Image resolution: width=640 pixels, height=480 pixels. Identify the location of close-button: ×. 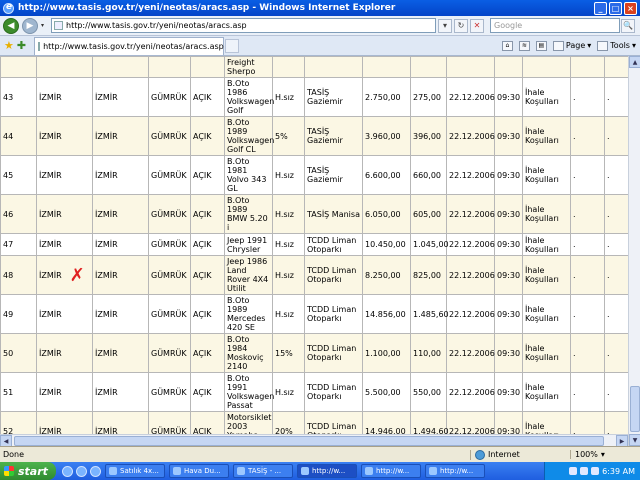
(630, 8).